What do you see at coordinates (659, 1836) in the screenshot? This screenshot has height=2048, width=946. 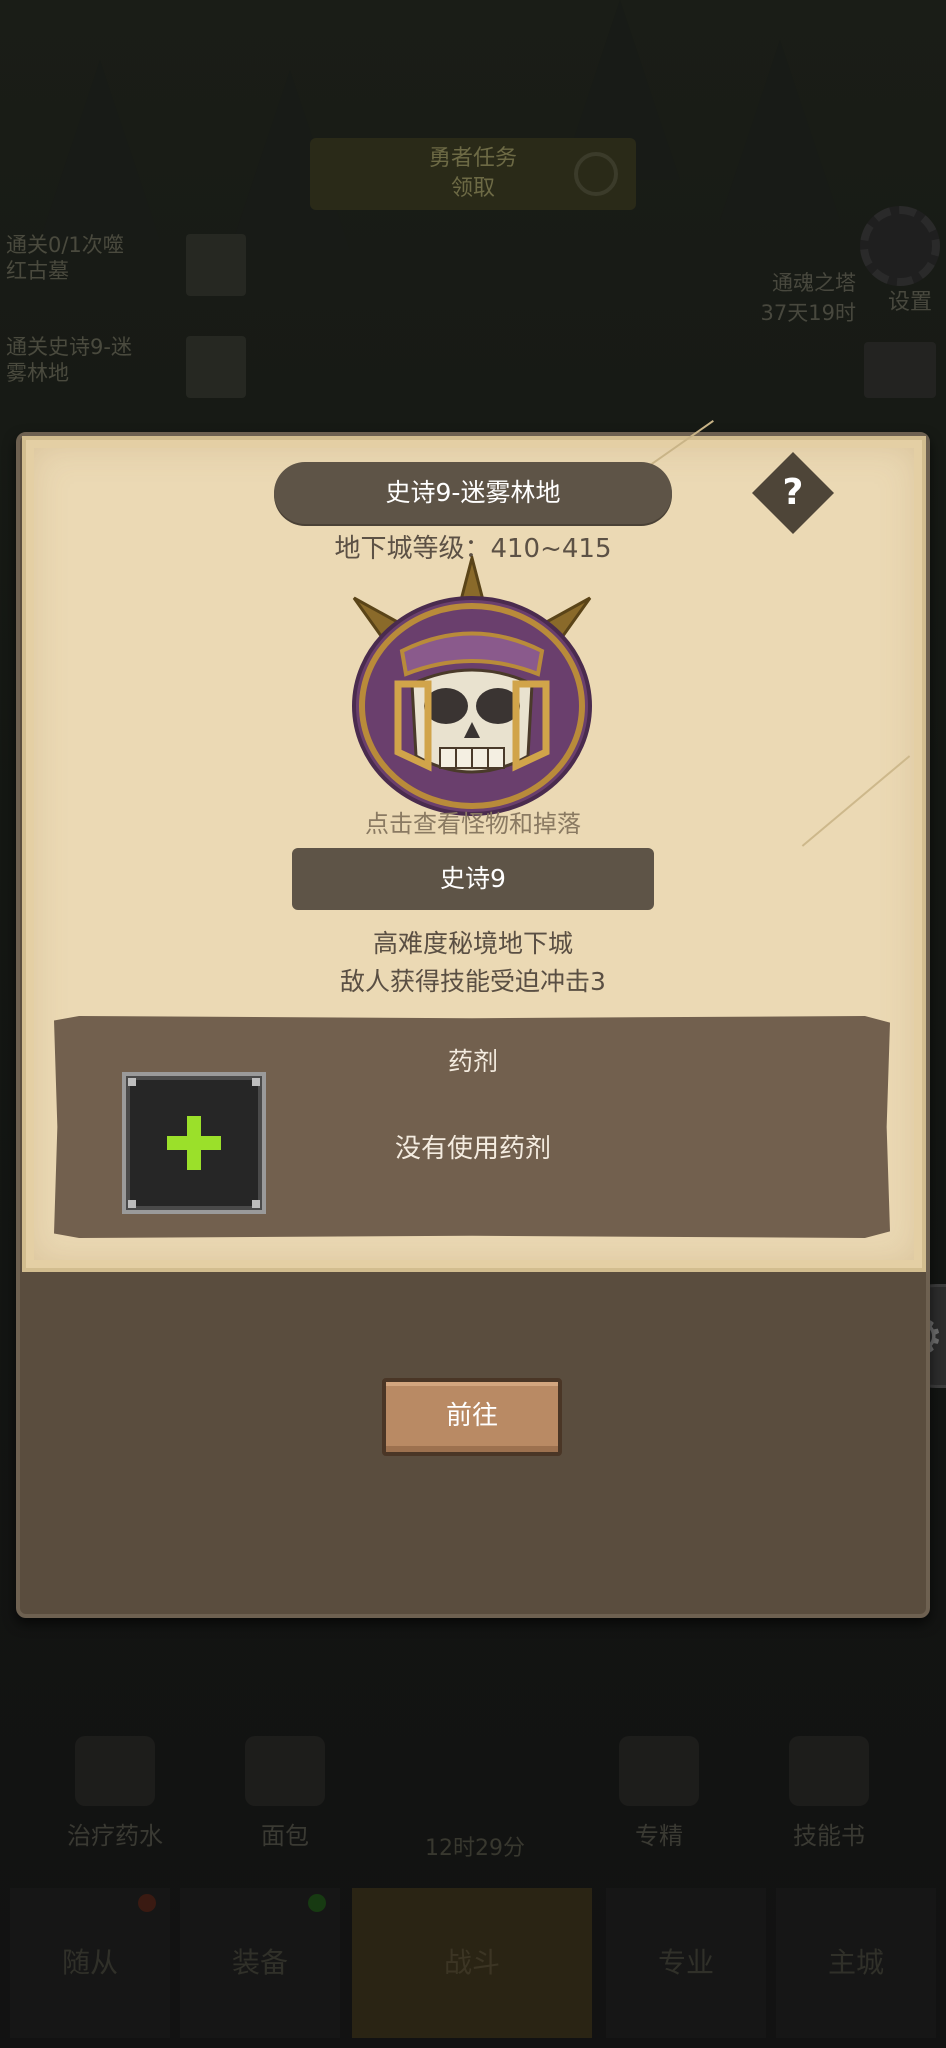 I see `quick-item-label: 专精` at bounding box center [659, 1836].